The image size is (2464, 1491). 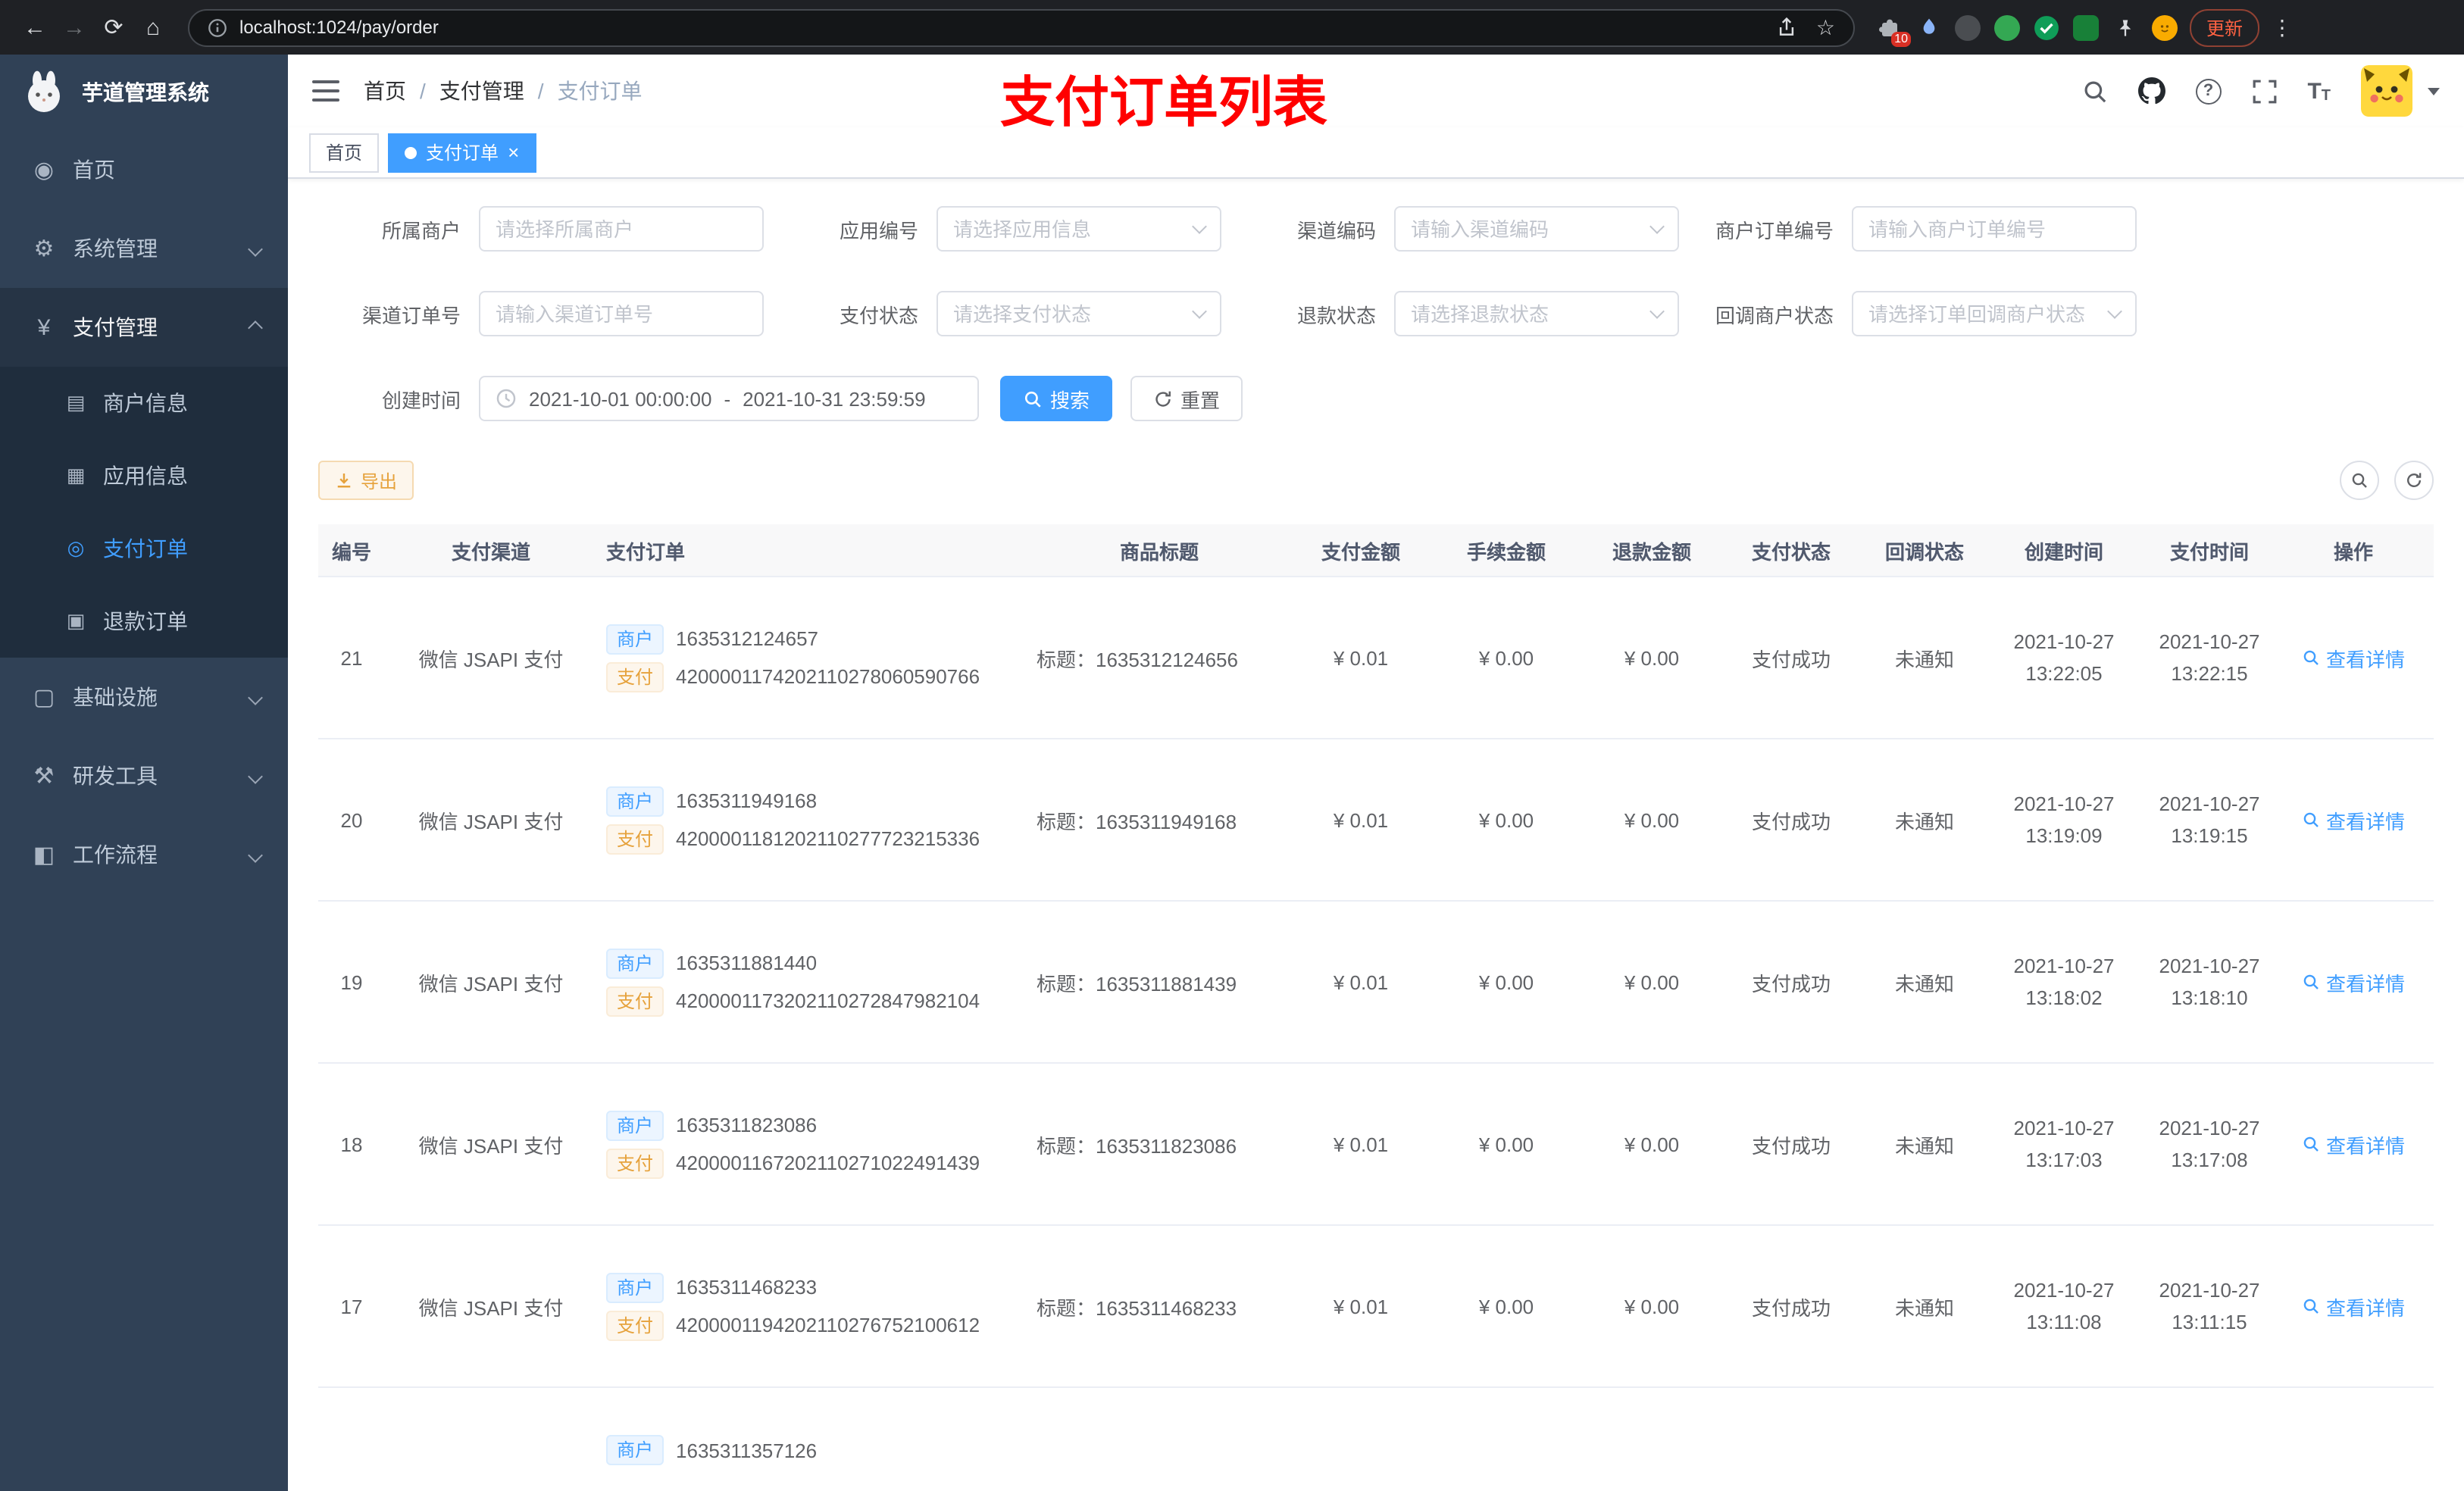 What do you see at coordinates (621, 229) in the screenshot?
I see `merchant-select` at bounding box center [621, 229].